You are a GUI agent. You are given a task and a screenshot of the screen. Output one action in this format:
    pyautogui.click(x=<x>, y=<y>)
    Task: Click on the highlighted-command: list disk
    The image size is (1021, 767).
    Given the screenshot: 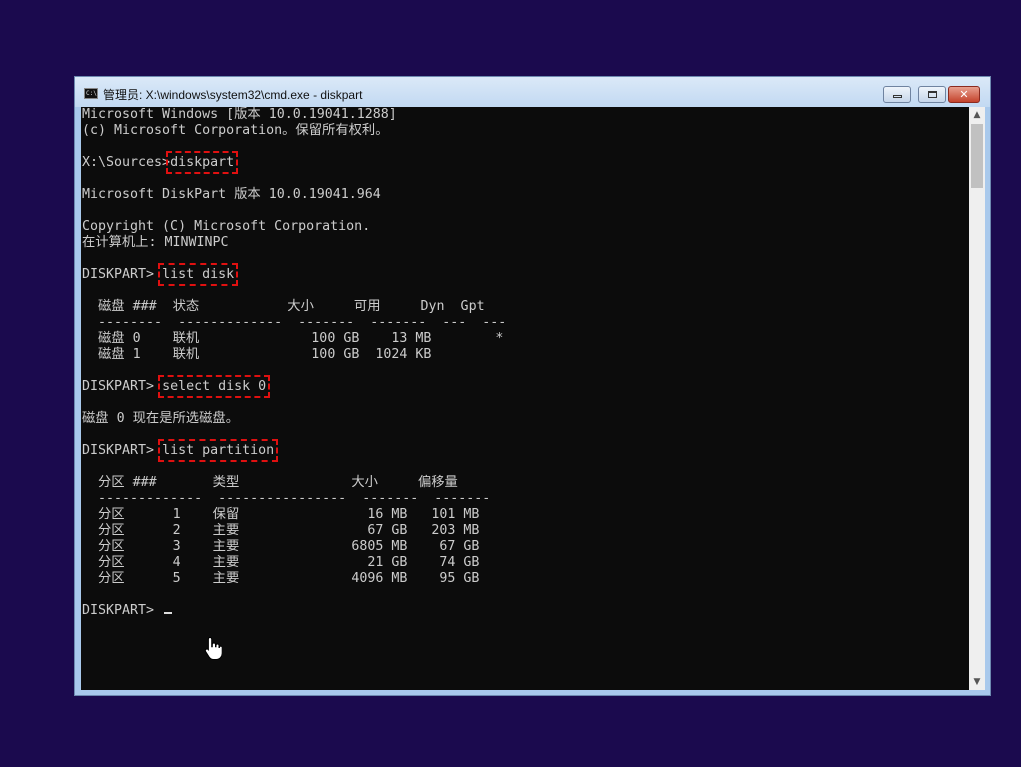 What is the action you would take?
    pyautogui.click(x=198, y=274)
    